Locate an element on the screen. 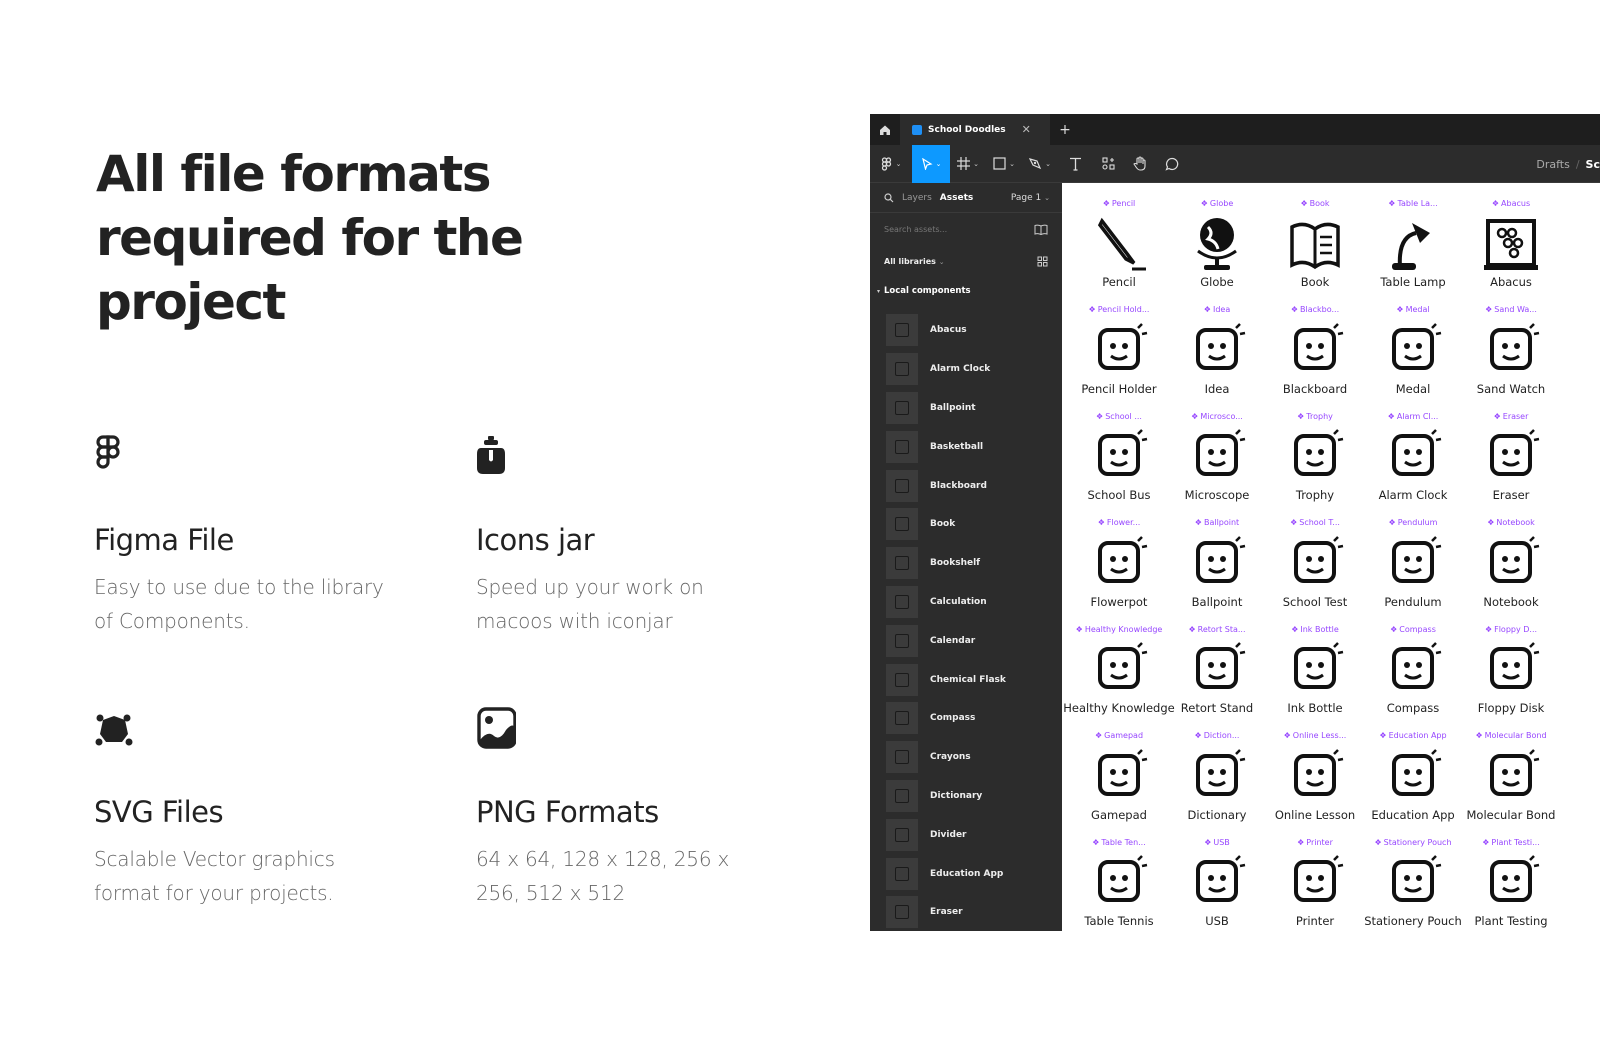 The height and width of the screenshot is (1064, 1600). component-tag: ❖ USB is located at coordinates (1217, 842).